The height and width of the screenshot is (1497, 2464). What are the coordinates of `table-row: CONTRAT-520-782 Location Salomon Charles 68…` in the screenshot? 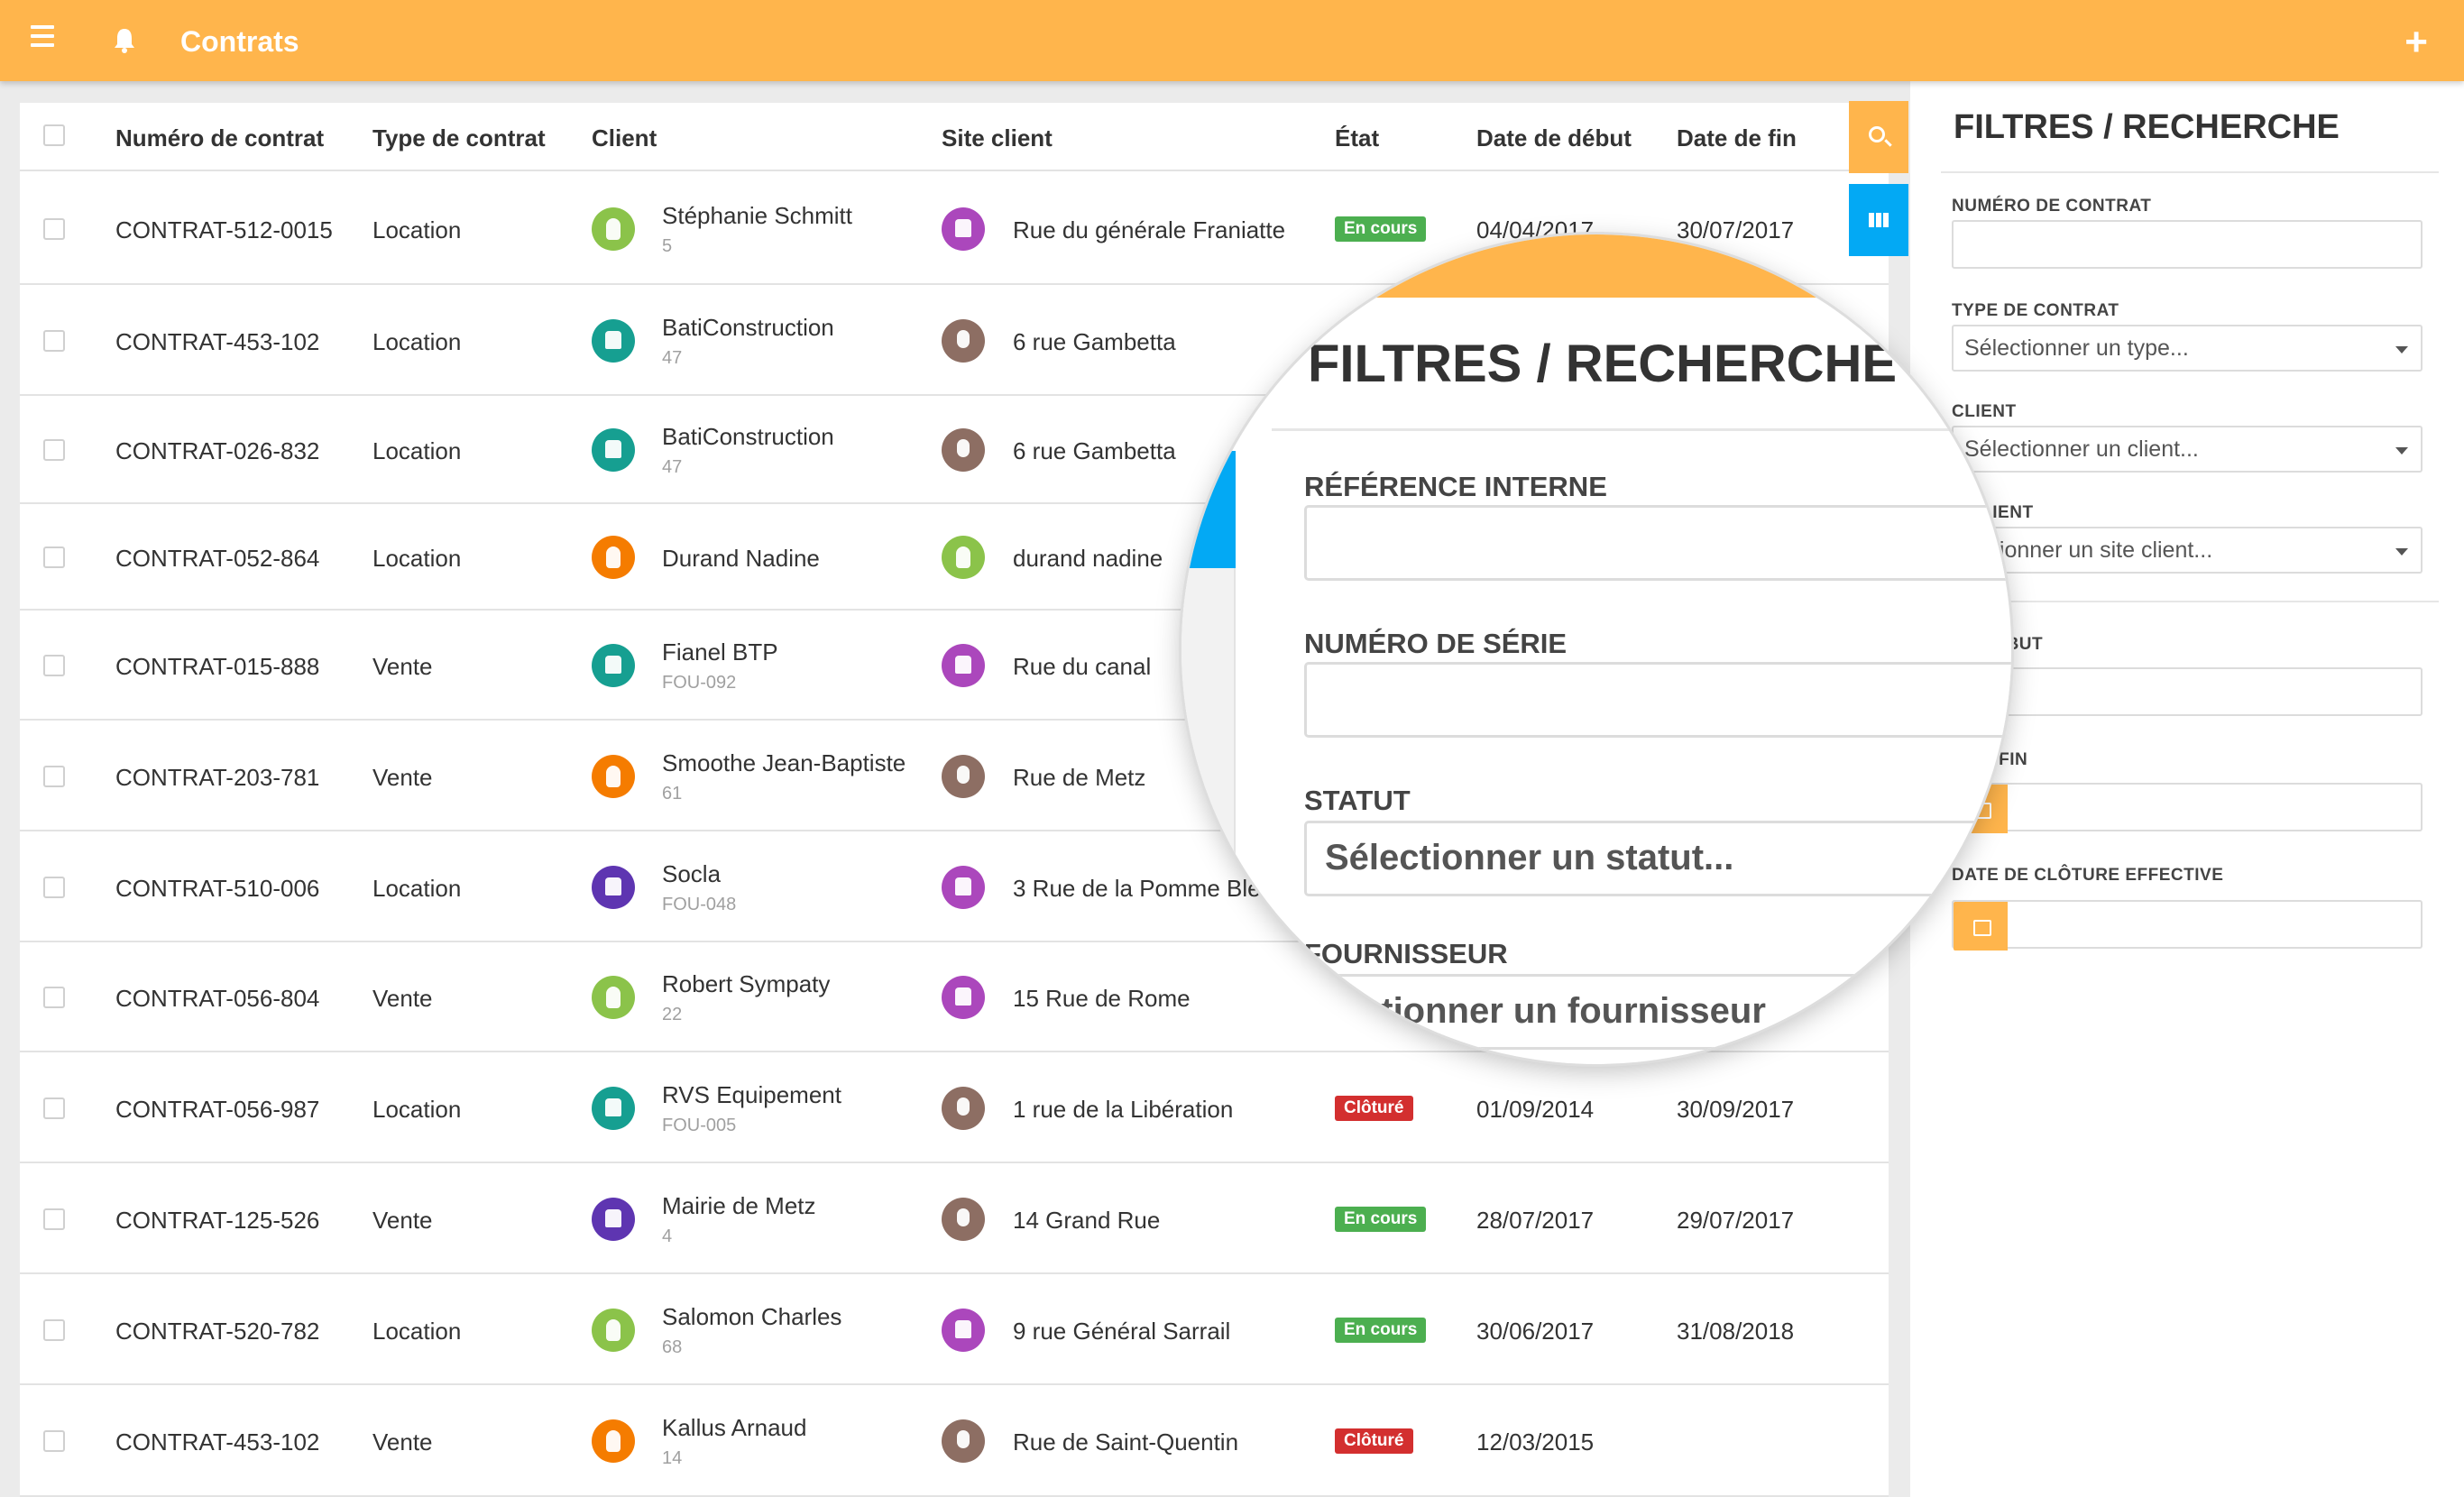 It's located at (954, 1329).